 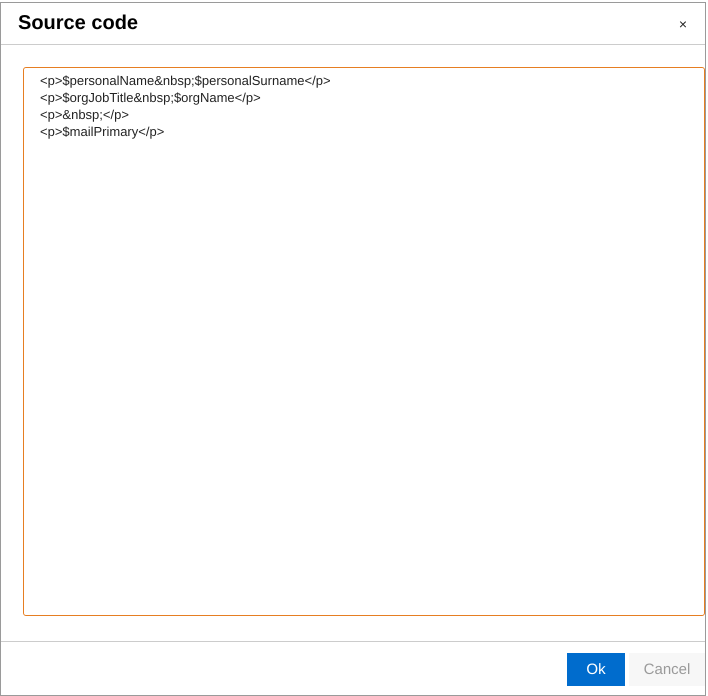 What do you see at coordinates (596, 669) in the screenshot?
I see `ok-button: Ok` at bounding box center [596, 669].